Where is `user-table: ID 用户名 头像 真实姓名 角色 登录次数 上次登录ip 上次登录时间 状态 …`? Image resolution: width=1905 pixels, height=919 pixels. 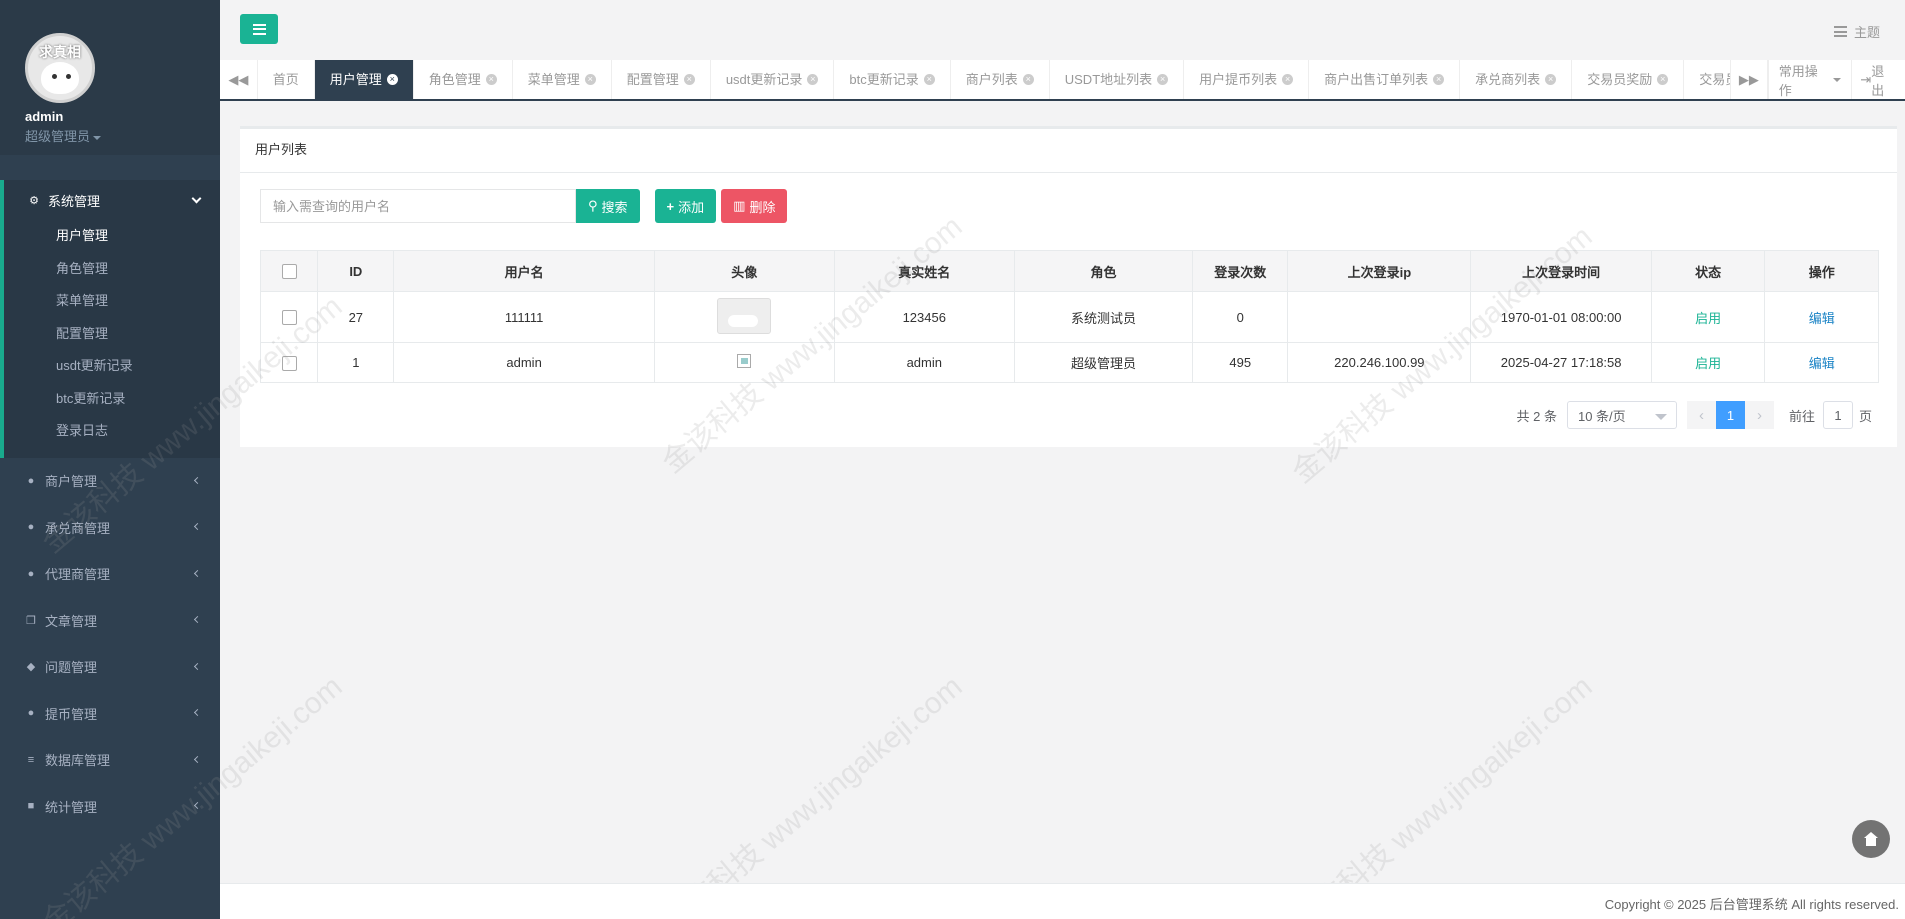
user-table: ID 用户名 头像 真实姓名 角色 登录次数 上次登录ip 上次登录时间 状态 … is located at coordinates (1069, 316).